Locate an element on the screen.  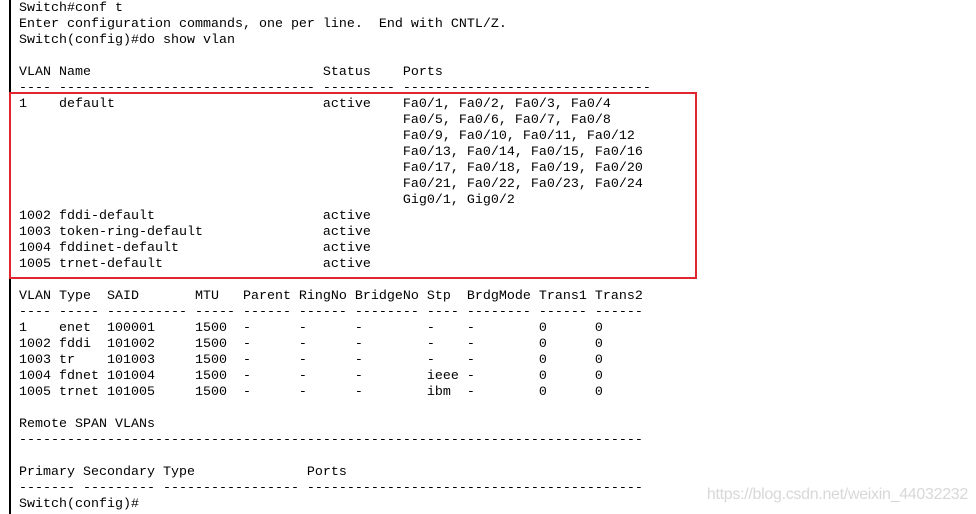
terminal-line: Primary Secondary Type Ports is located at coordinates (183, 472).